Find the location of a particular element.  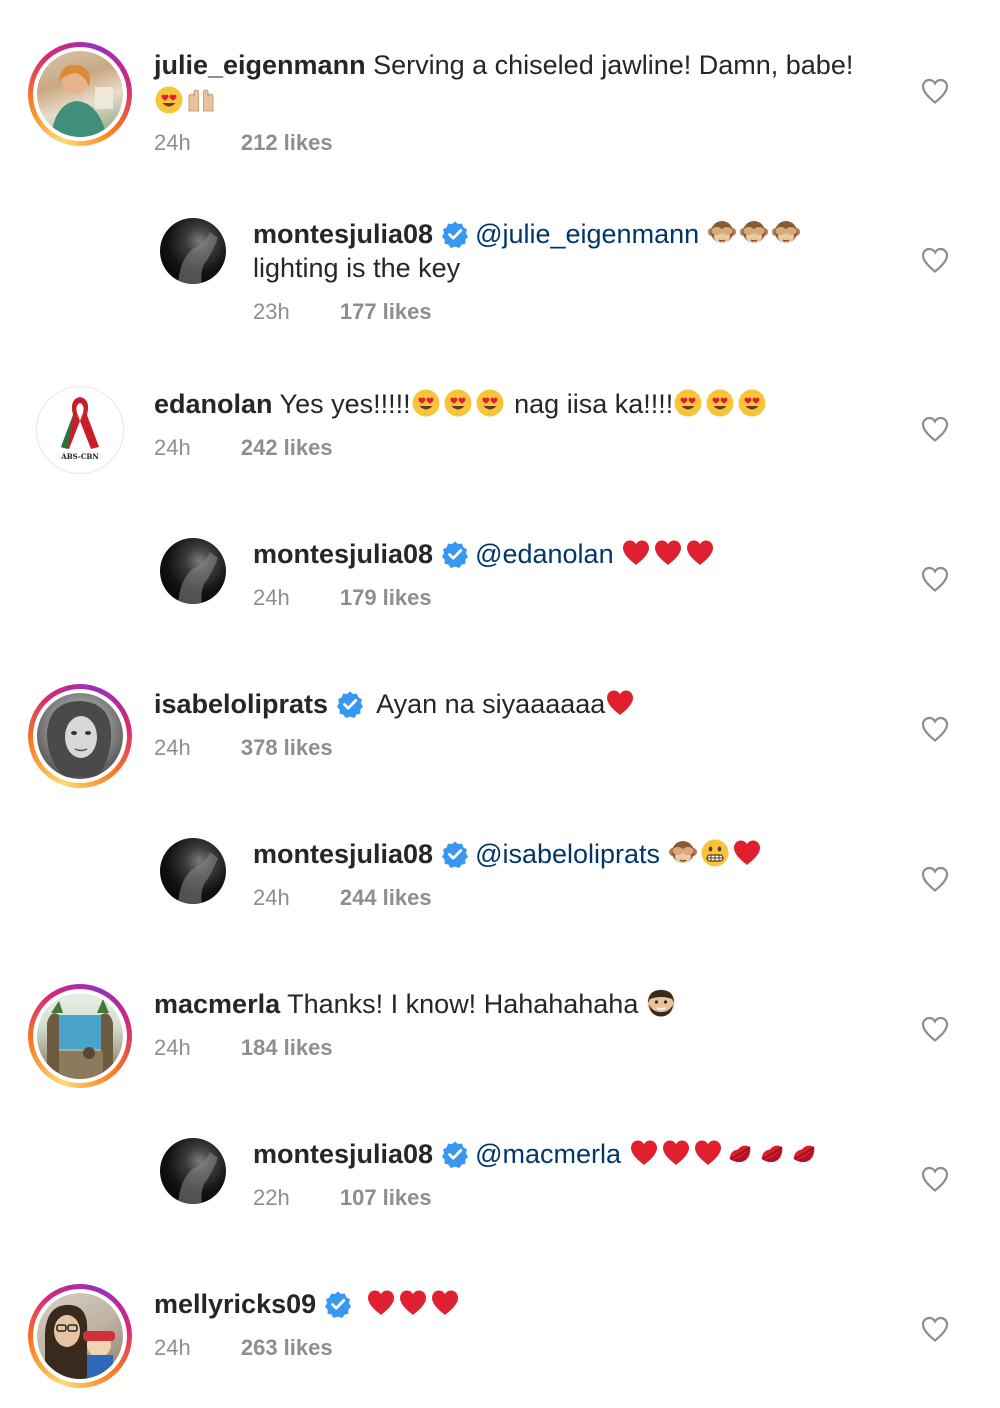

mention-link: @macmerla is located at coordinates (548, 1154).